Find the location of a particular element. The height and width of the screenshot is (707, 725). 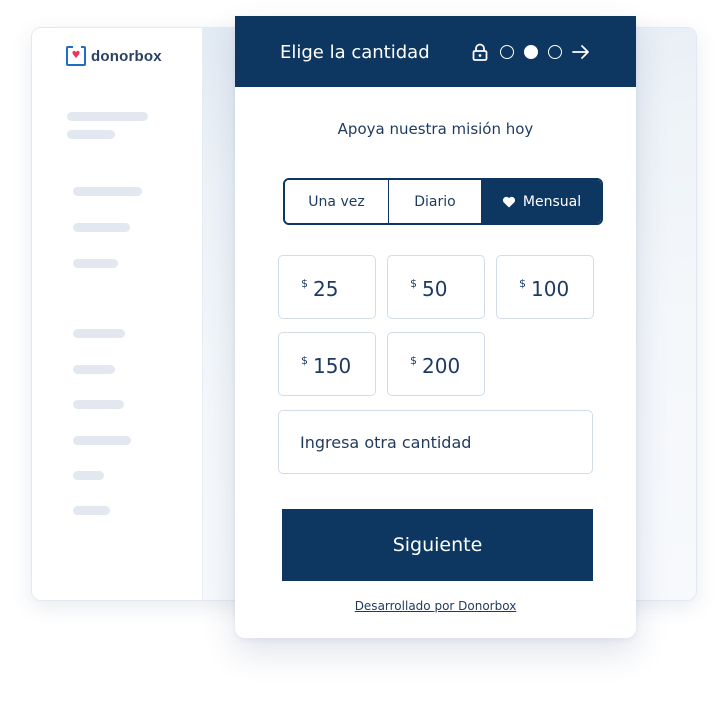

arrow-right-icon is located at coordinates (581, 52).